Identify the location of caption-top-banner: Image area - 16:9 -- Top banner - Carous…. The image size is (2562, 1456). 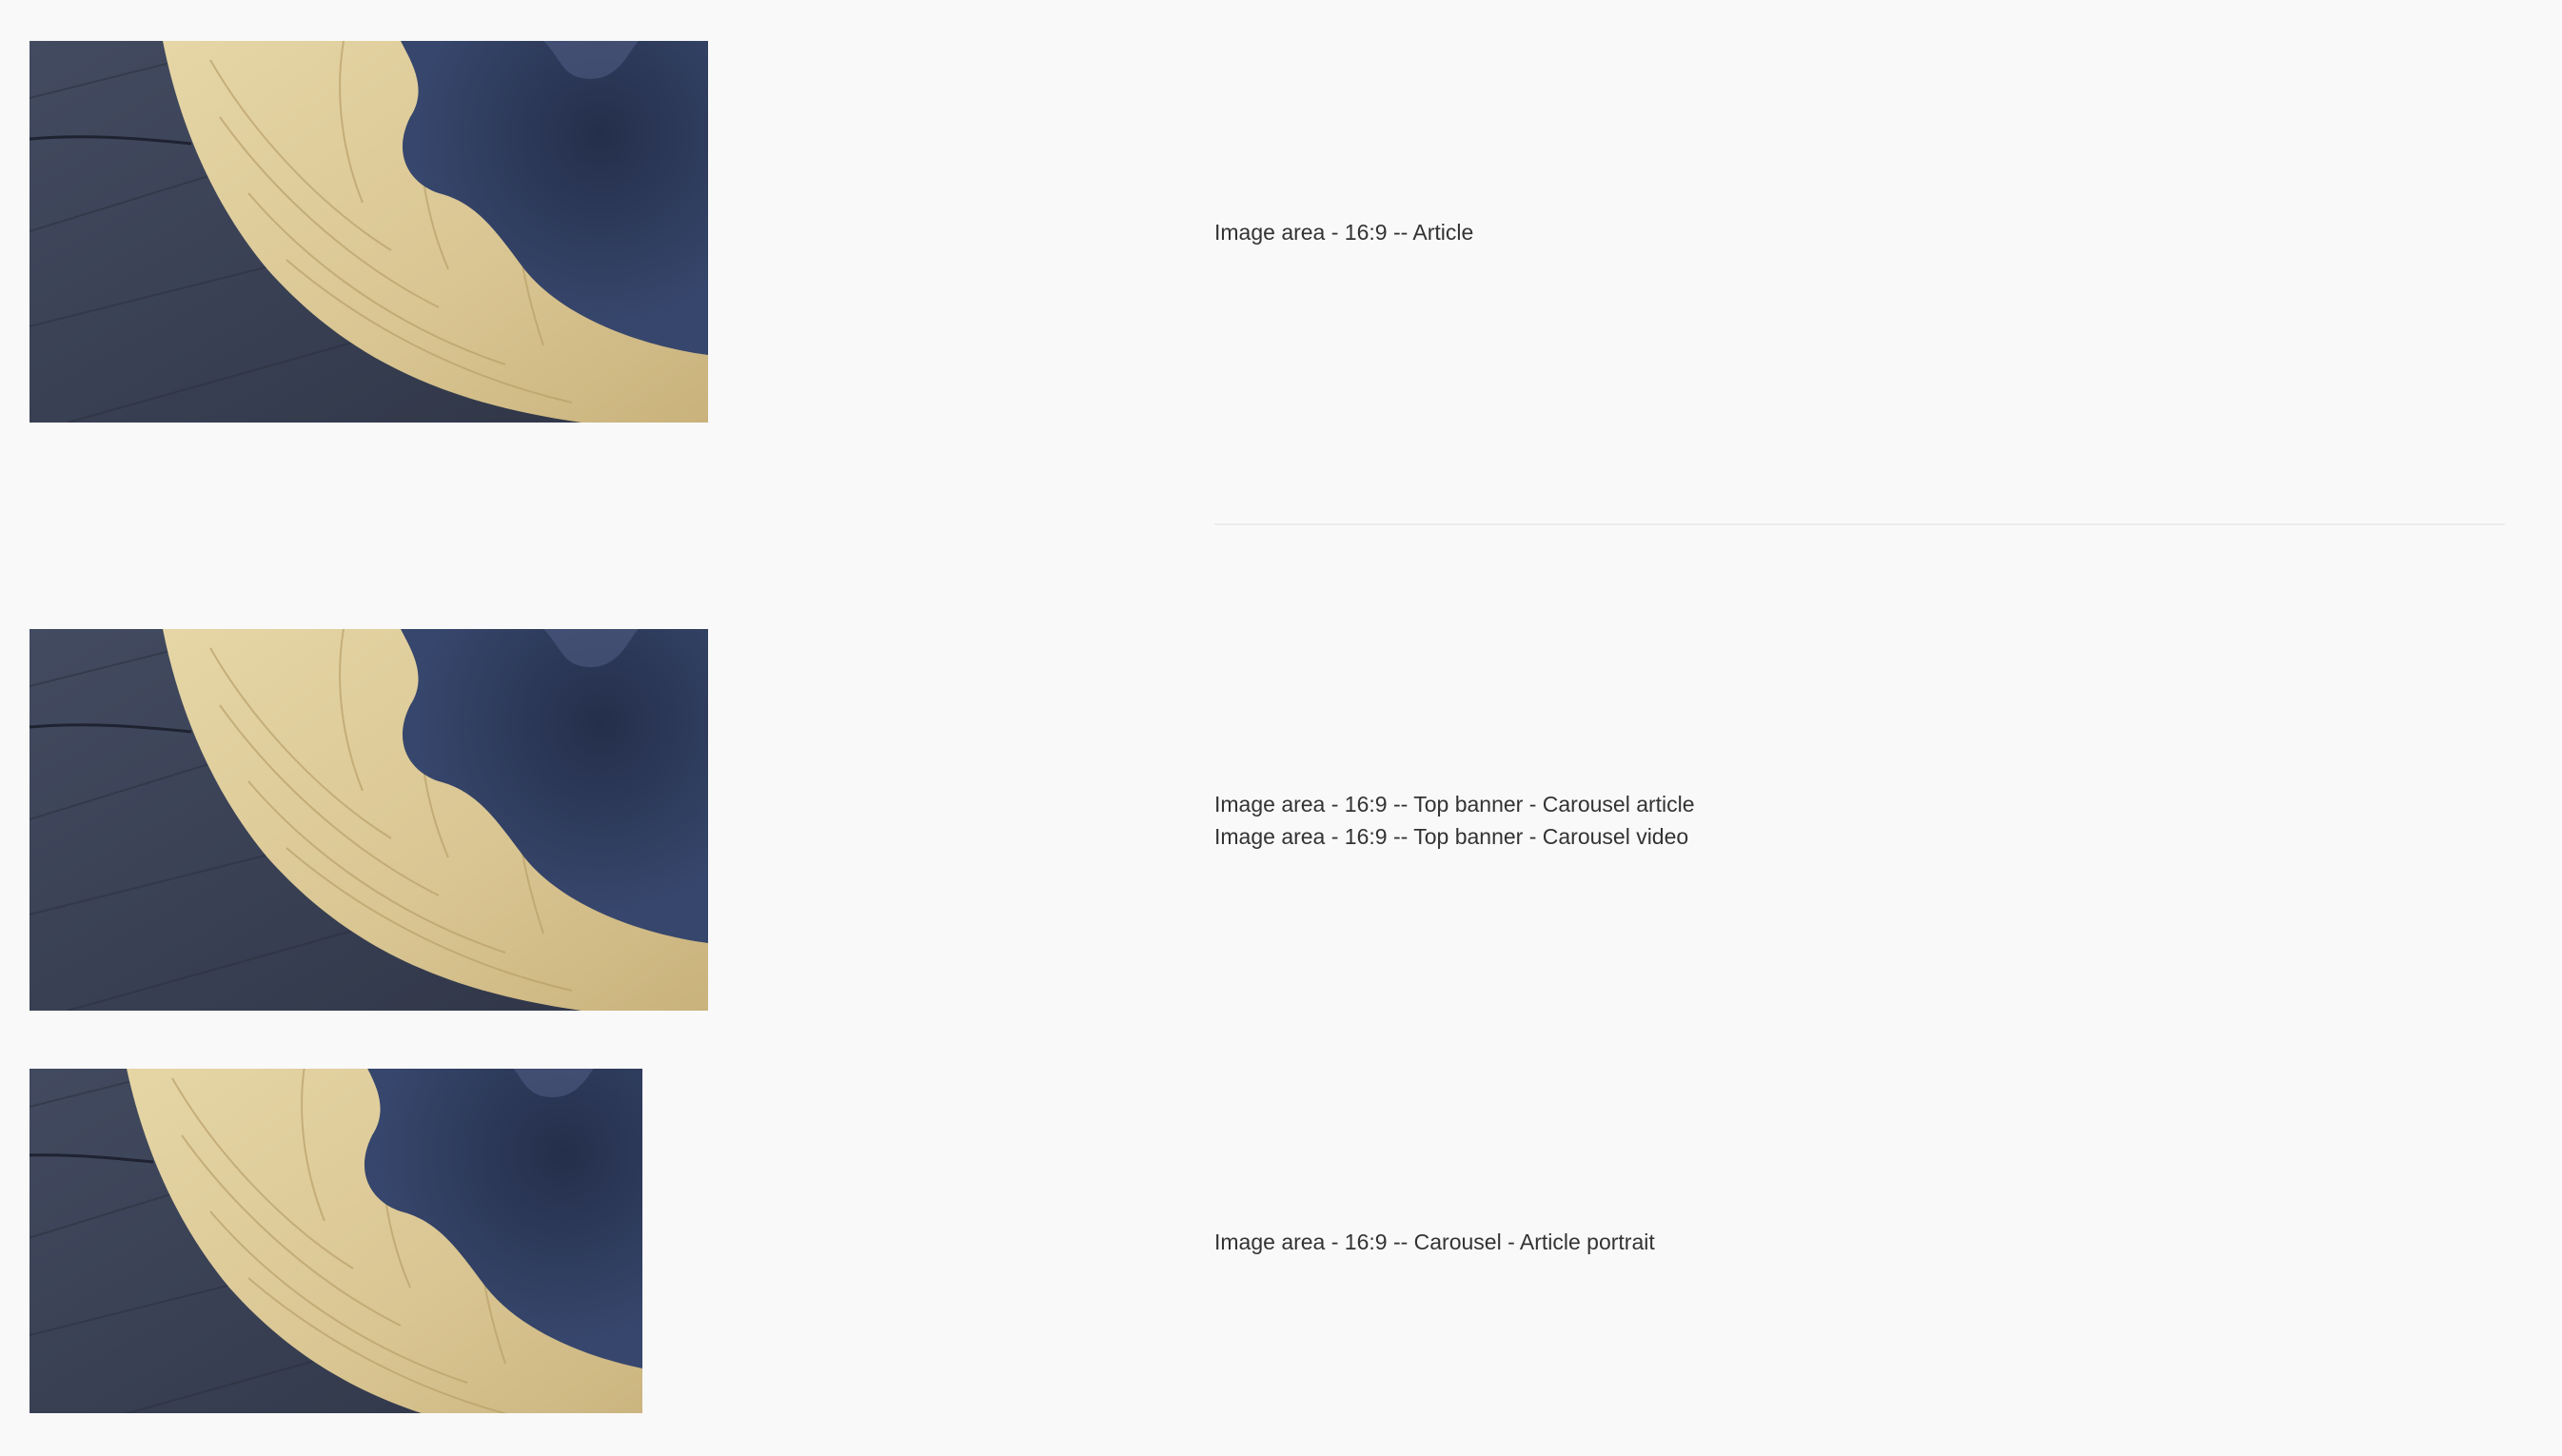
(1454, 820).